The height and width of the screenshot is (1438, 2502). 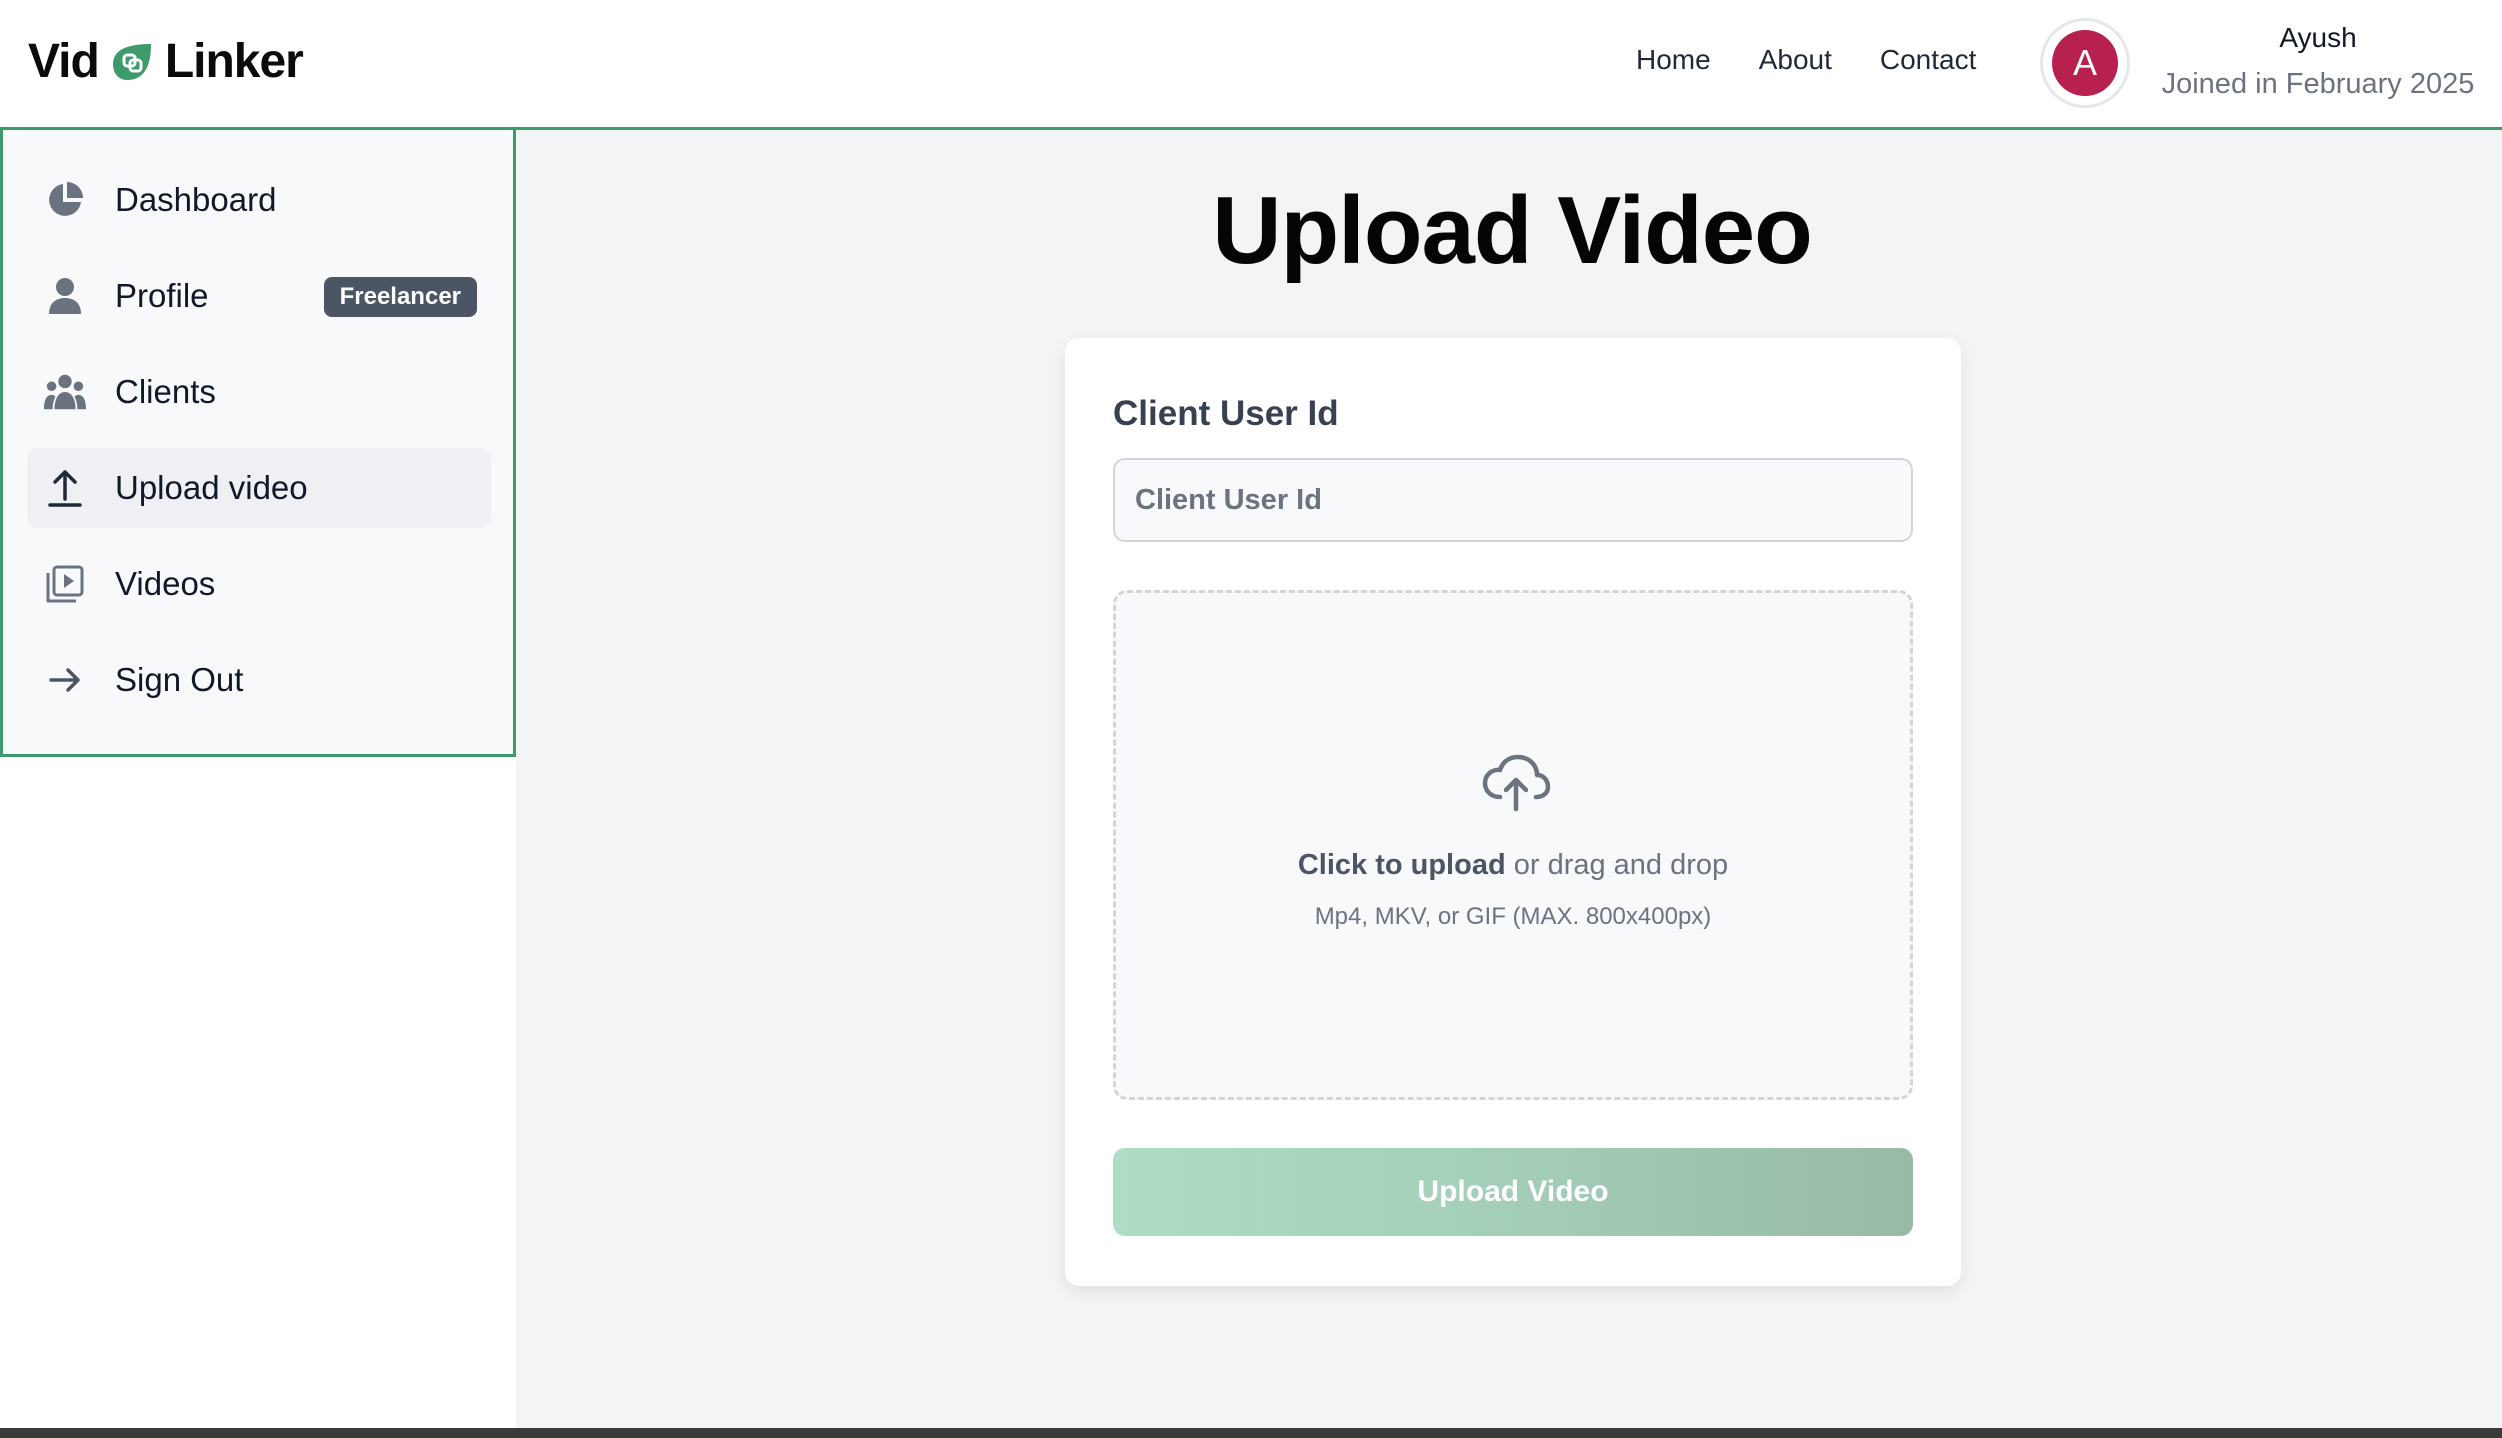 What do you see at coordinates (65, 680) in the screenshot?
I see `arrow-right-icon` at bounding box center [65, 680].